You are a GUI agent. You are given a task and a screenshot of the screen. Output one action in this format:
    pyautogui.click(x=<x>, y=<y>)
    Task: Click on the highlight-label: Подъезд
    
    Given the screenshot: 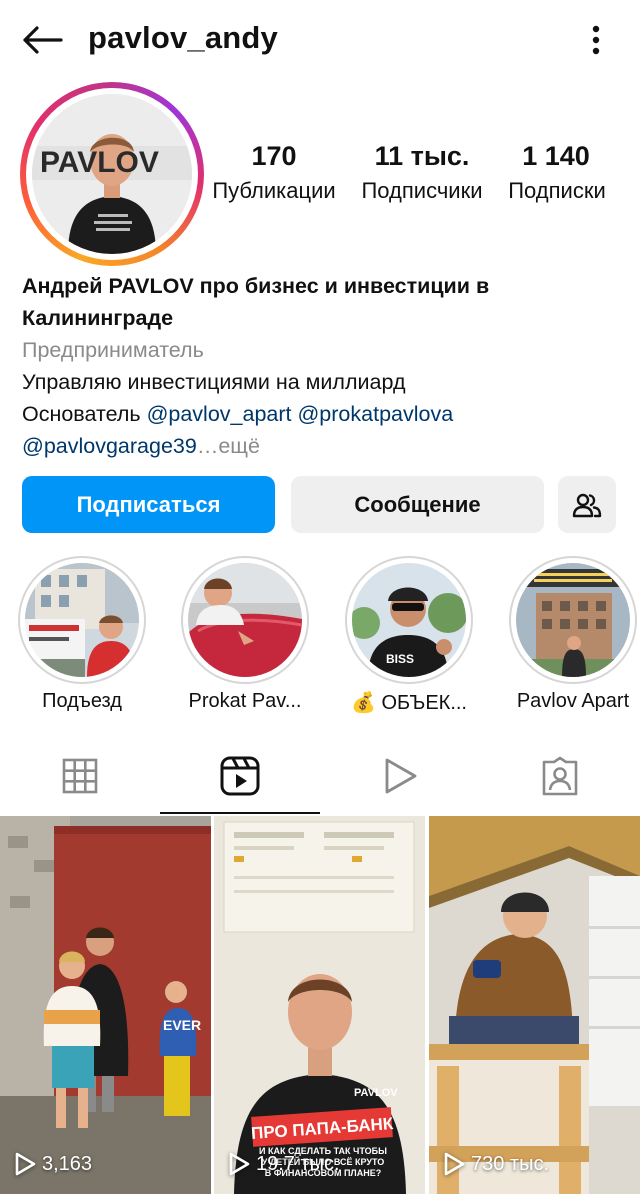 What is the action you would take?
    pyautogui.click(x=82, y=701)
    